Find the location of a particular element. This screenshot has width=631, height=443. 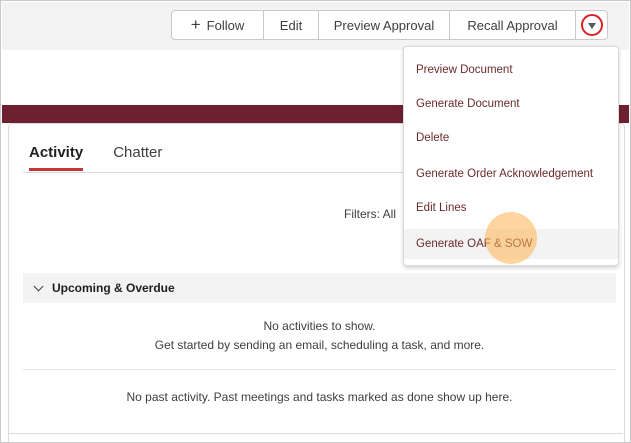

section-title: Upcoming & Overdue is located at coordinates (113, 288).